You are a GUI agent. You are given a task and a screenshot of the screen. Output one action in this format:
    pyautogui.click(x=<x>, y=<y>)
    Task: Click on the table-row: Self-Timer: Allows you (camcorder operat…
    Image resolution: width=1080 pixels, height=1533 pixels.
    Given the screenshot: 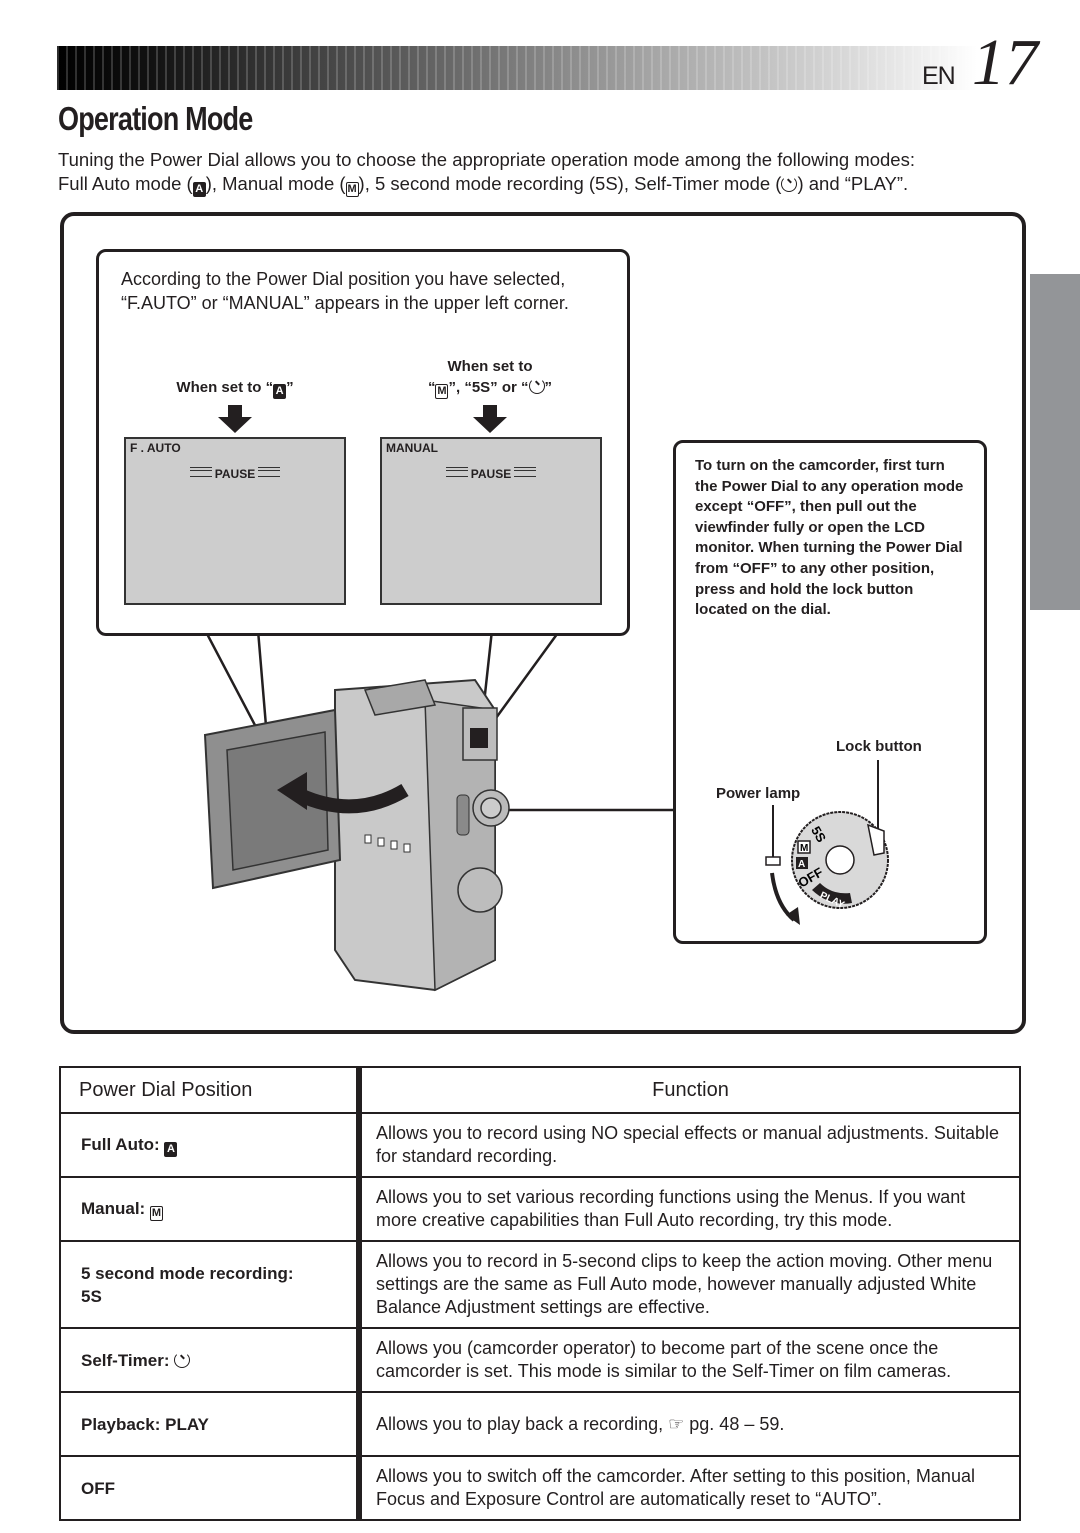 What is the action you would take?
    pyautogui.click(x=540, y=1360)
    